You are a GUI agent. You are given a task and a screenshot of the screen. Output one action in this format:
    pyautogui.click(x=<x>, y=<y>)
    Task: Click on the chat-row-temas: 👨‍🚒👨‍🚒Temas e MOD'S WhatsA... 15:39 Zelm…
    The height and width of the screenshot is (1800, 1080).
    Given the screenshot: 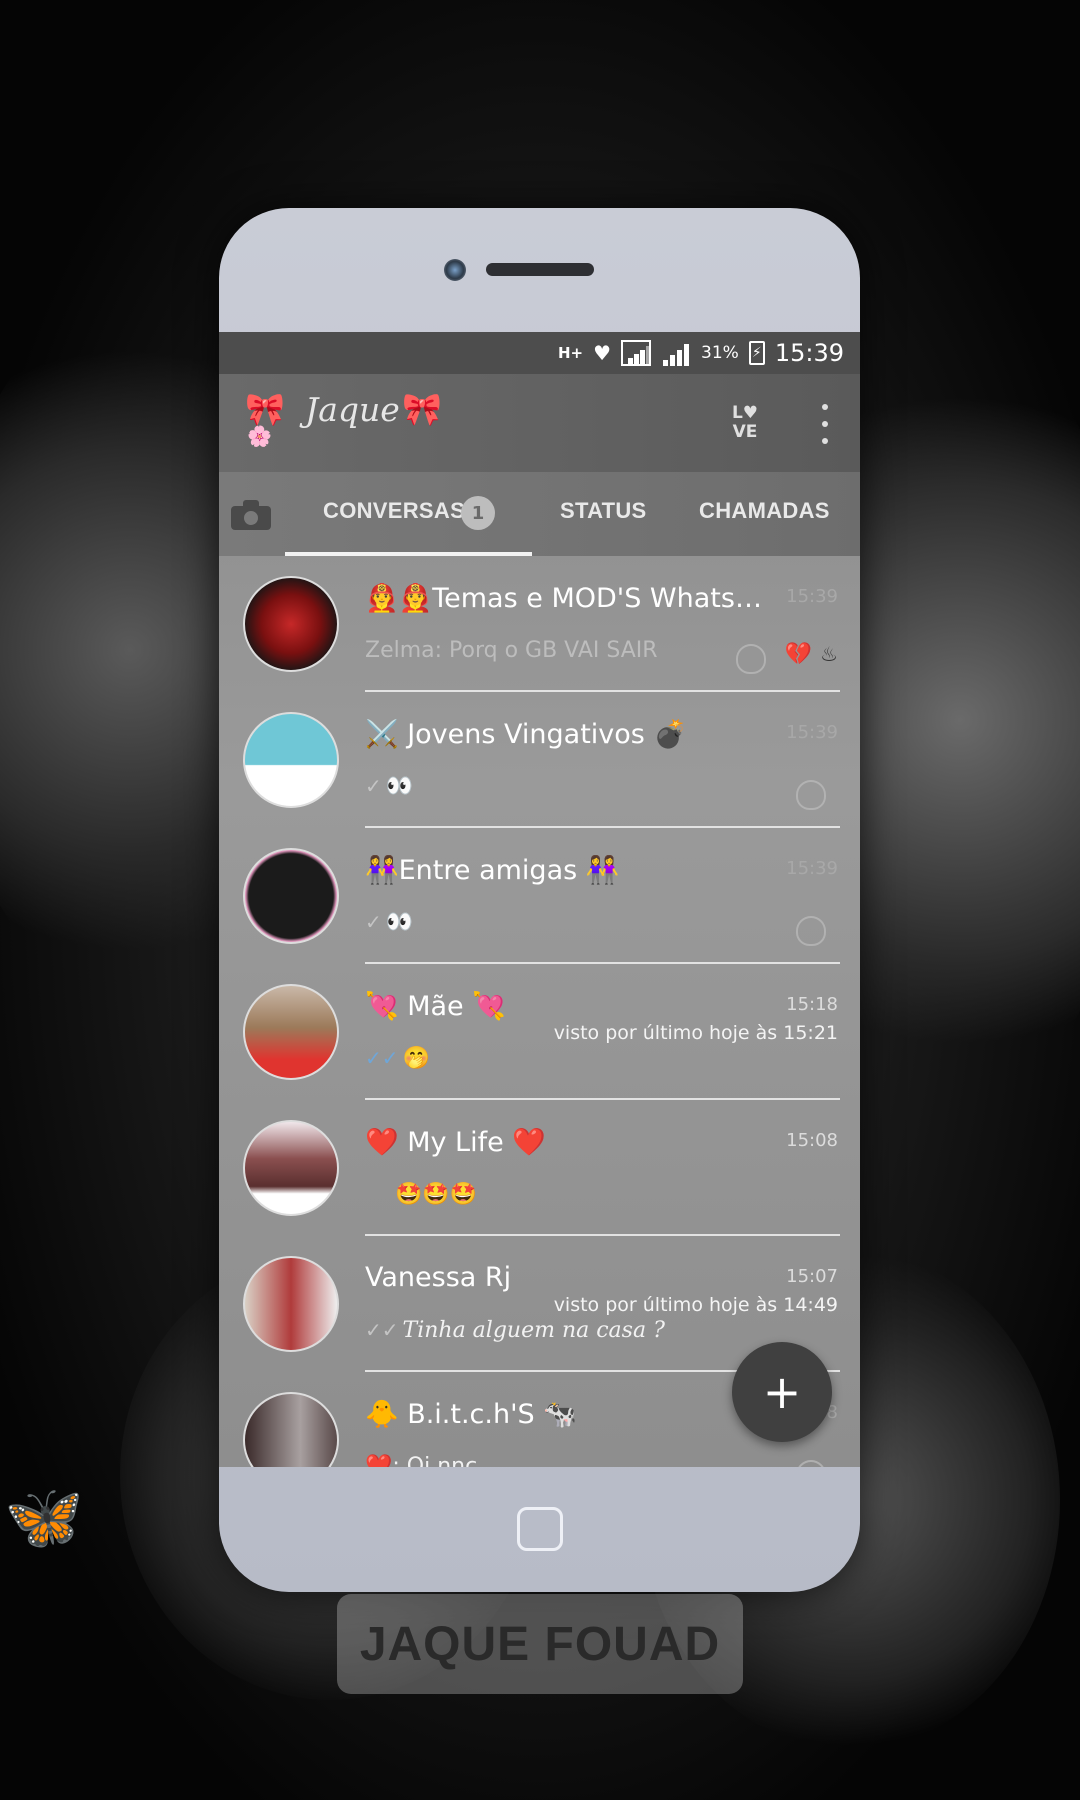 What is the action you would take?
    pyautogui.click(x=539, y=624)
    